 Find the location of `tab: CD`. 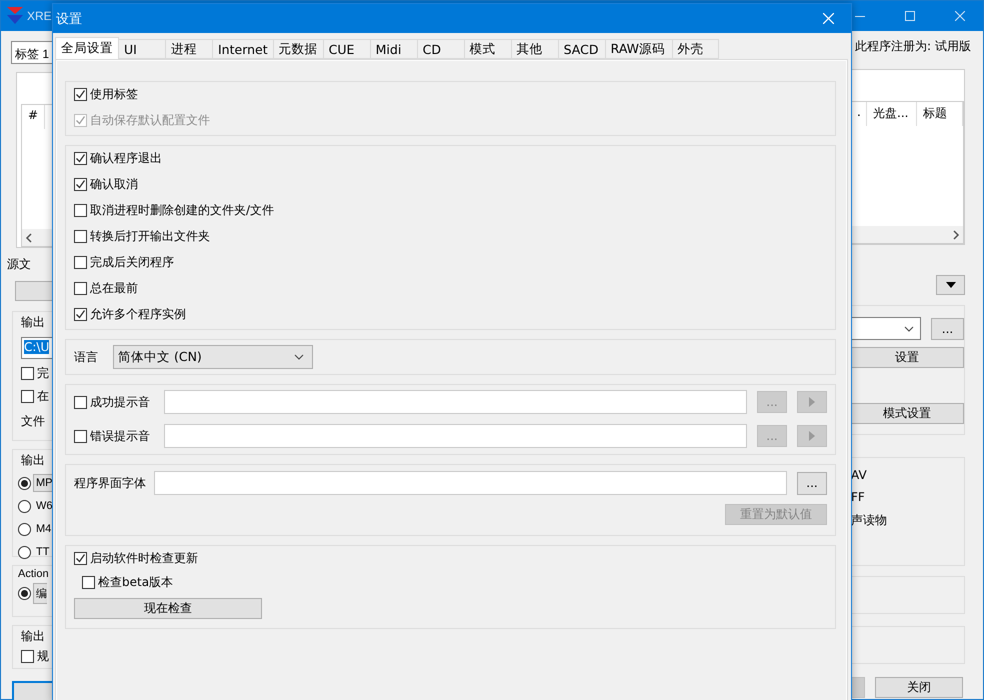

tab: CD is located at coordinates (440, 49).